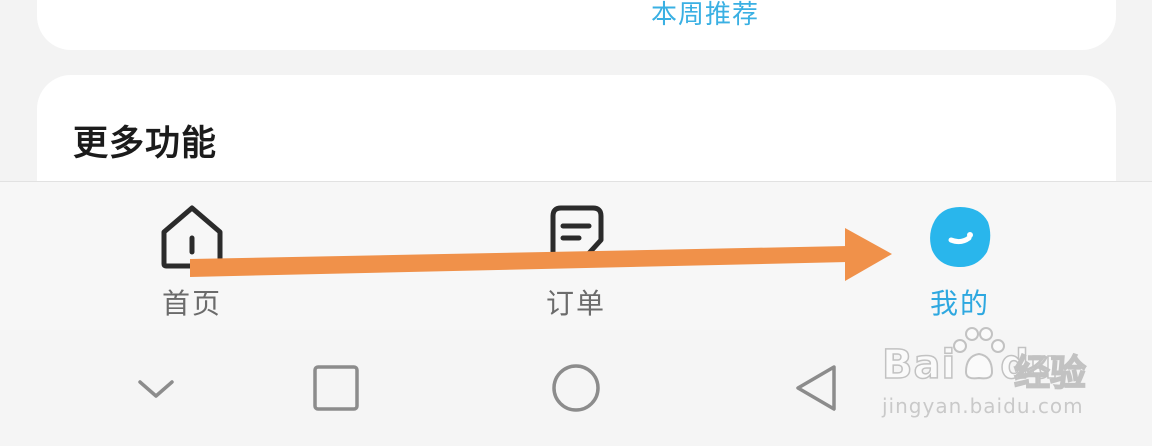  Describe the element at coordinates (191, 303) in the screenshot. I see `tab-home-label: 首页` at that location.